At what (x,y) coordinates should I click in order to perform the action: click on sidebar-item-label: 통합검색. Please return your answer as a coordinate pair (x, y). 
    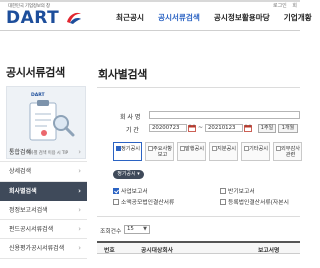
    Looking at the image, I should click on (20, 152).